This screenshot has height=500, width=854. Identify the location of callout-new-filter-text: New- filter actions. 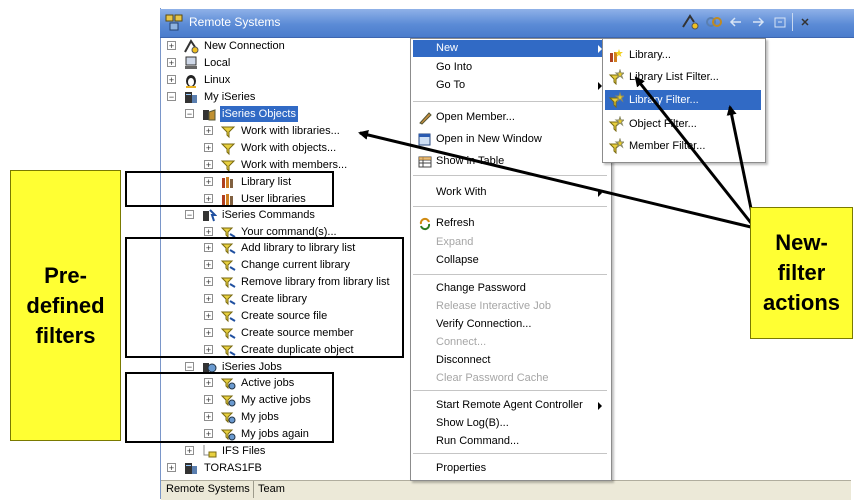
(801, 272).